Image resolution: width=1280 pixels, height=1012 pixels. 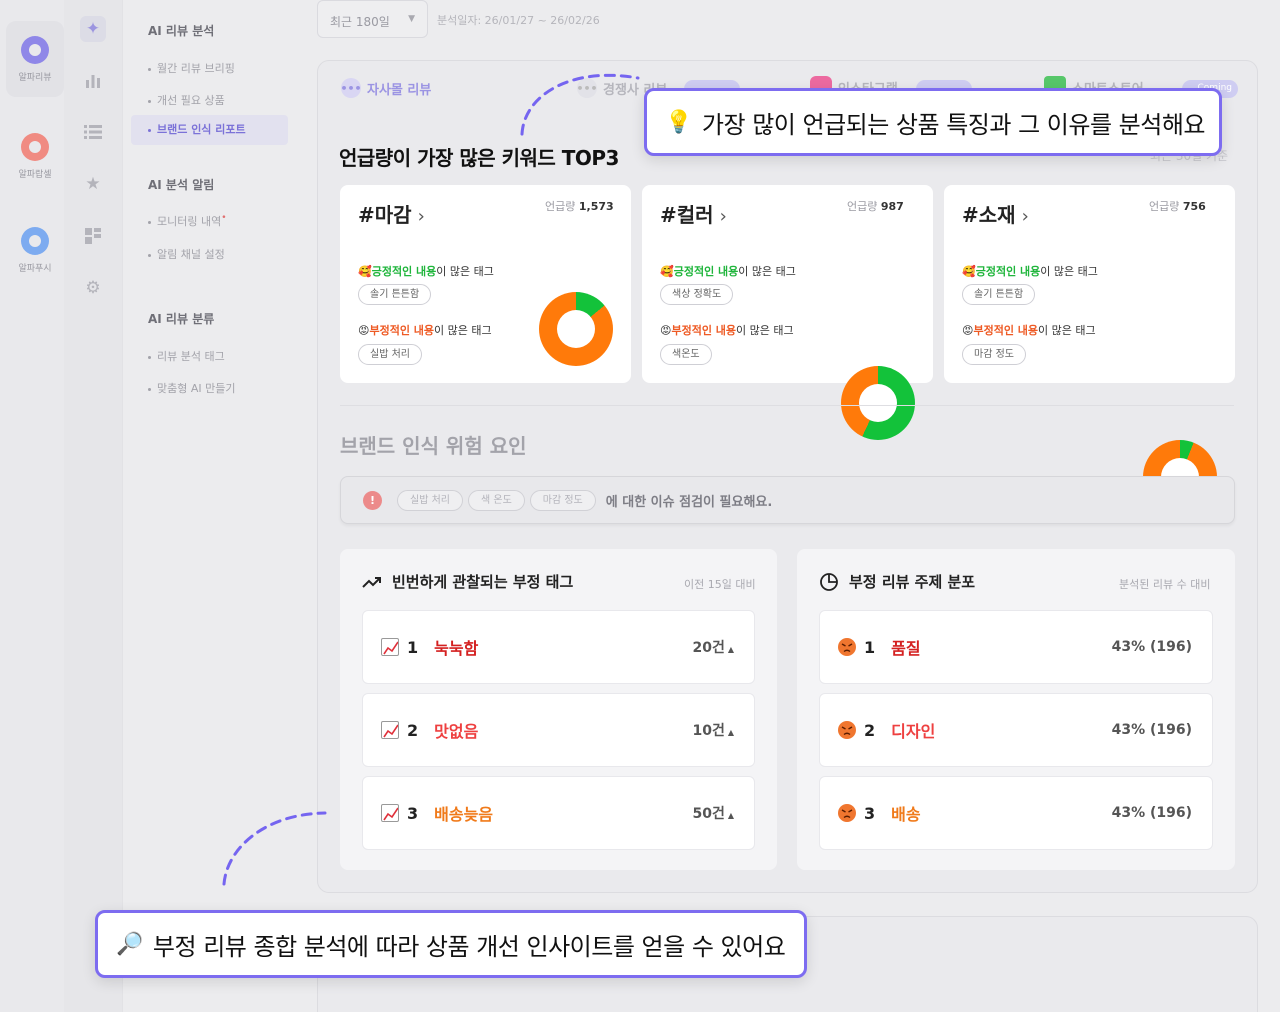 I want to click on alpha-push-logo-icon, so click(x=35, y=240).